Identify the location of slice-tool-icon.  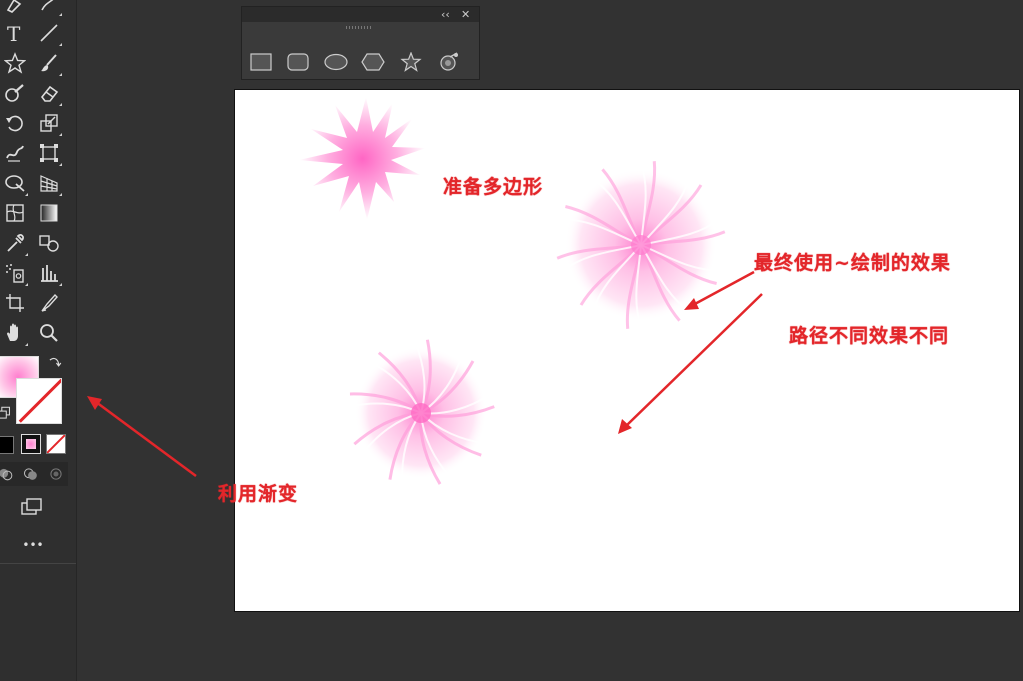
(49, 303).